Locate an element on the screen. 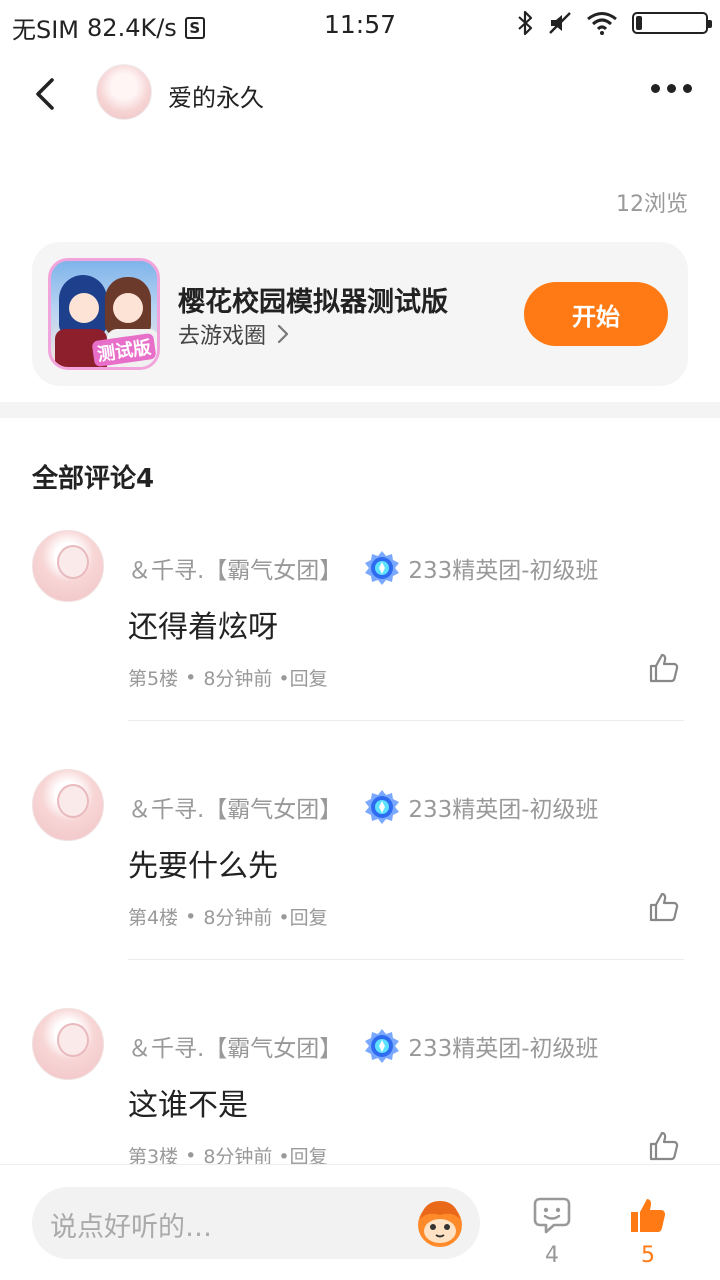  view-count: 12浏览 is located at coordinates (652, 204).